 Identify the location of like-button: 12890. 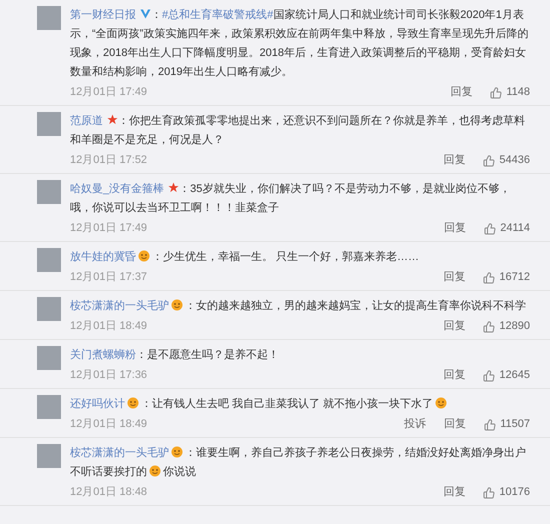
(506, 326).